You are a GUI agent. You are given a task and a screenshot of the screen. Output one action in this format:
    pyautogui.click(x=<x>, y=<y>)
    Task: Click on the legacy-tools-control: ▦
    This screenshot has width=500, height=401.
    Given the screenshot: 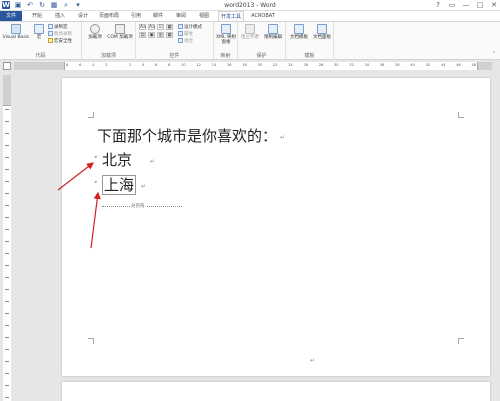 What is the action you would take?
    pyautogui.click(x=169, y=35)
    